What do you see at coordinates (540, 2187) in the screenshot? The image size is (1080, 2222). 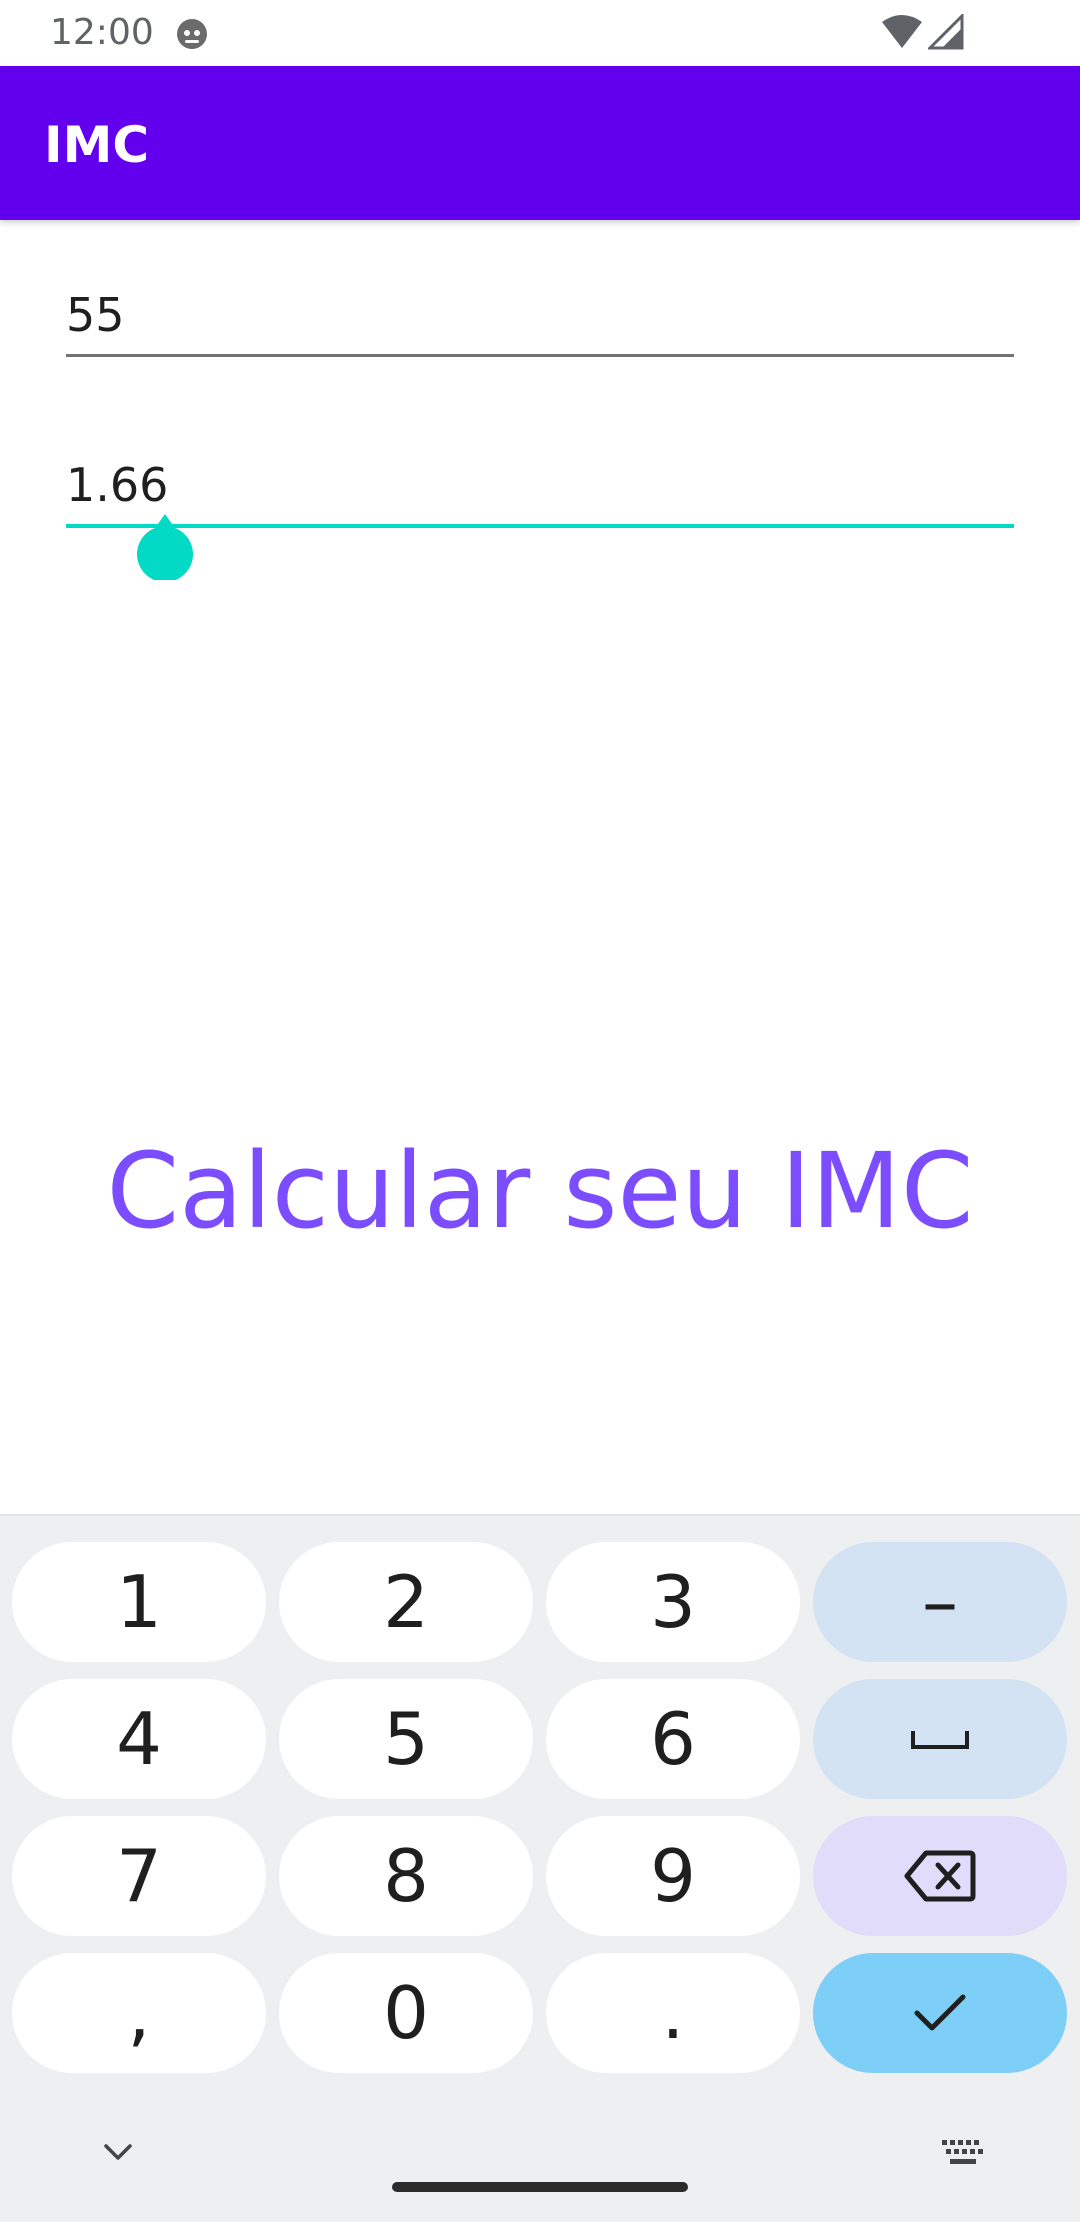 I see `navigation-handle` at bounding box center [540, 2187].